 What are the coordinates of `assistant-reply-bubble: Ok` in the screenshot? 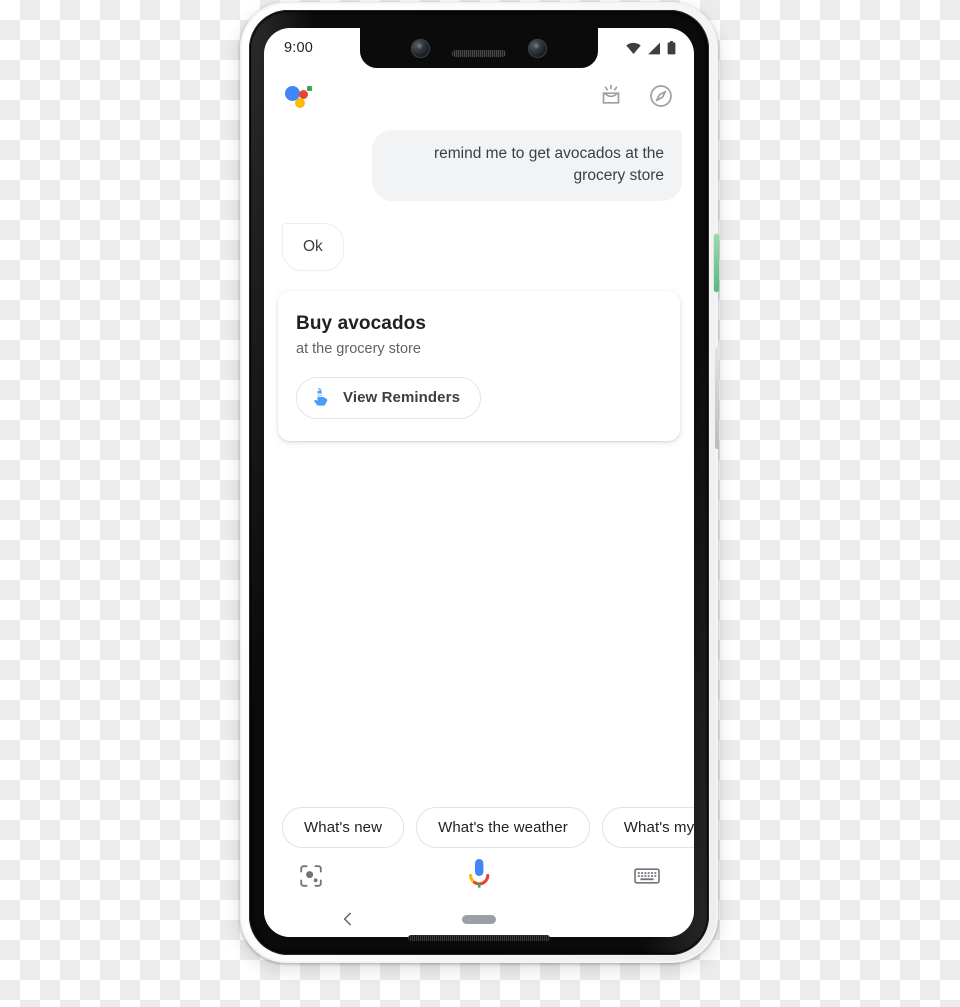 It's located at (313, 246).